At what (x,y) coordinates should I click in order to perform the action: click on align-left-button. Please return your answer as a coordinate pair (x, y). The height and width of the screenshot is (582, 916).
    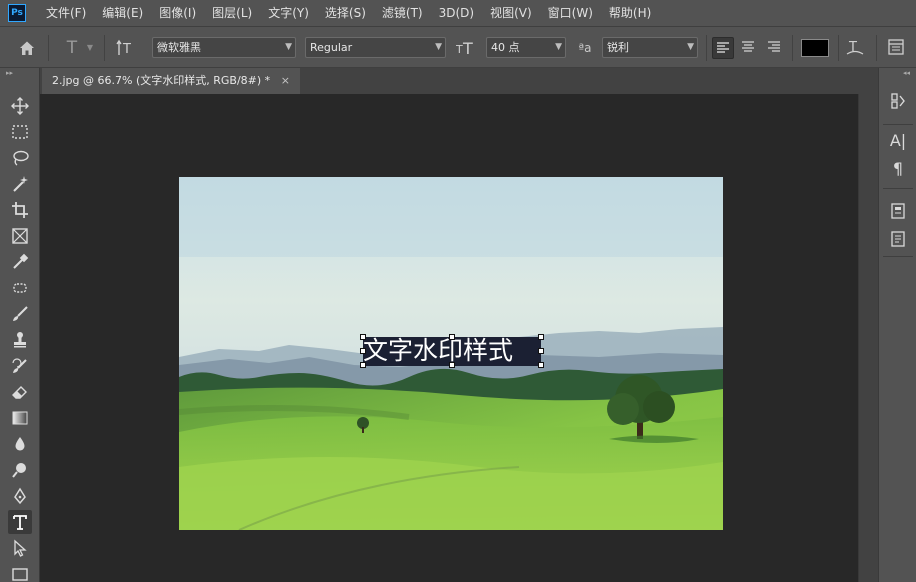
    Looking at the image, I should click on (723, 48).